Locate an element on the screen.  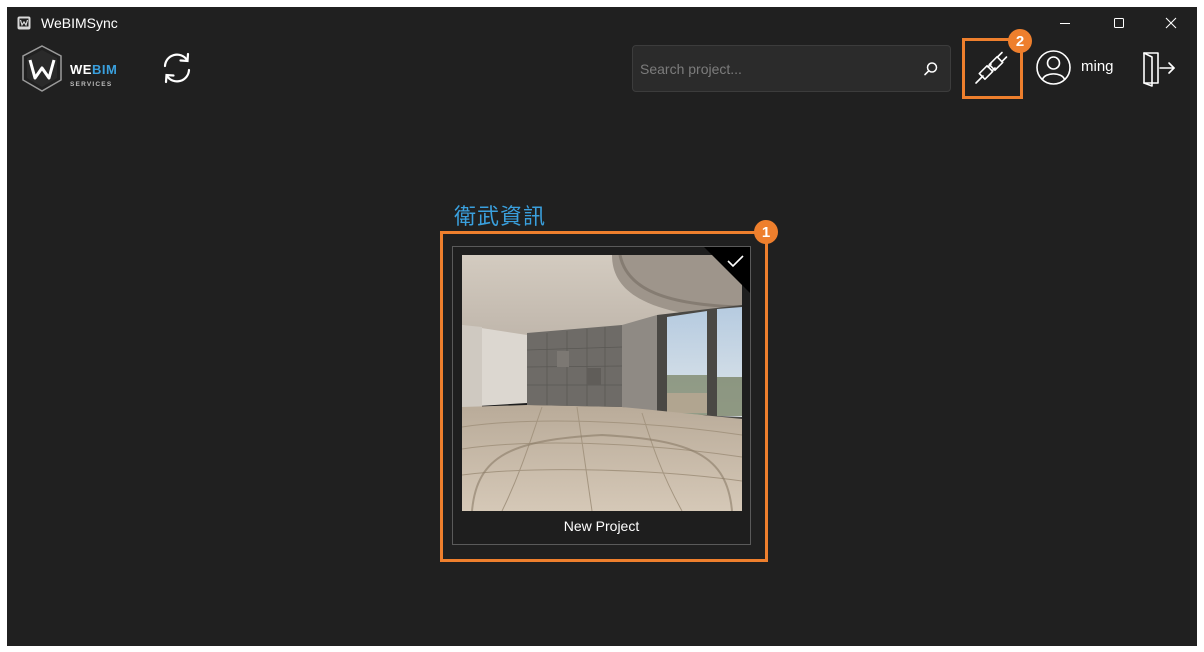
logout-icon is located at coordinates (1159, 69).